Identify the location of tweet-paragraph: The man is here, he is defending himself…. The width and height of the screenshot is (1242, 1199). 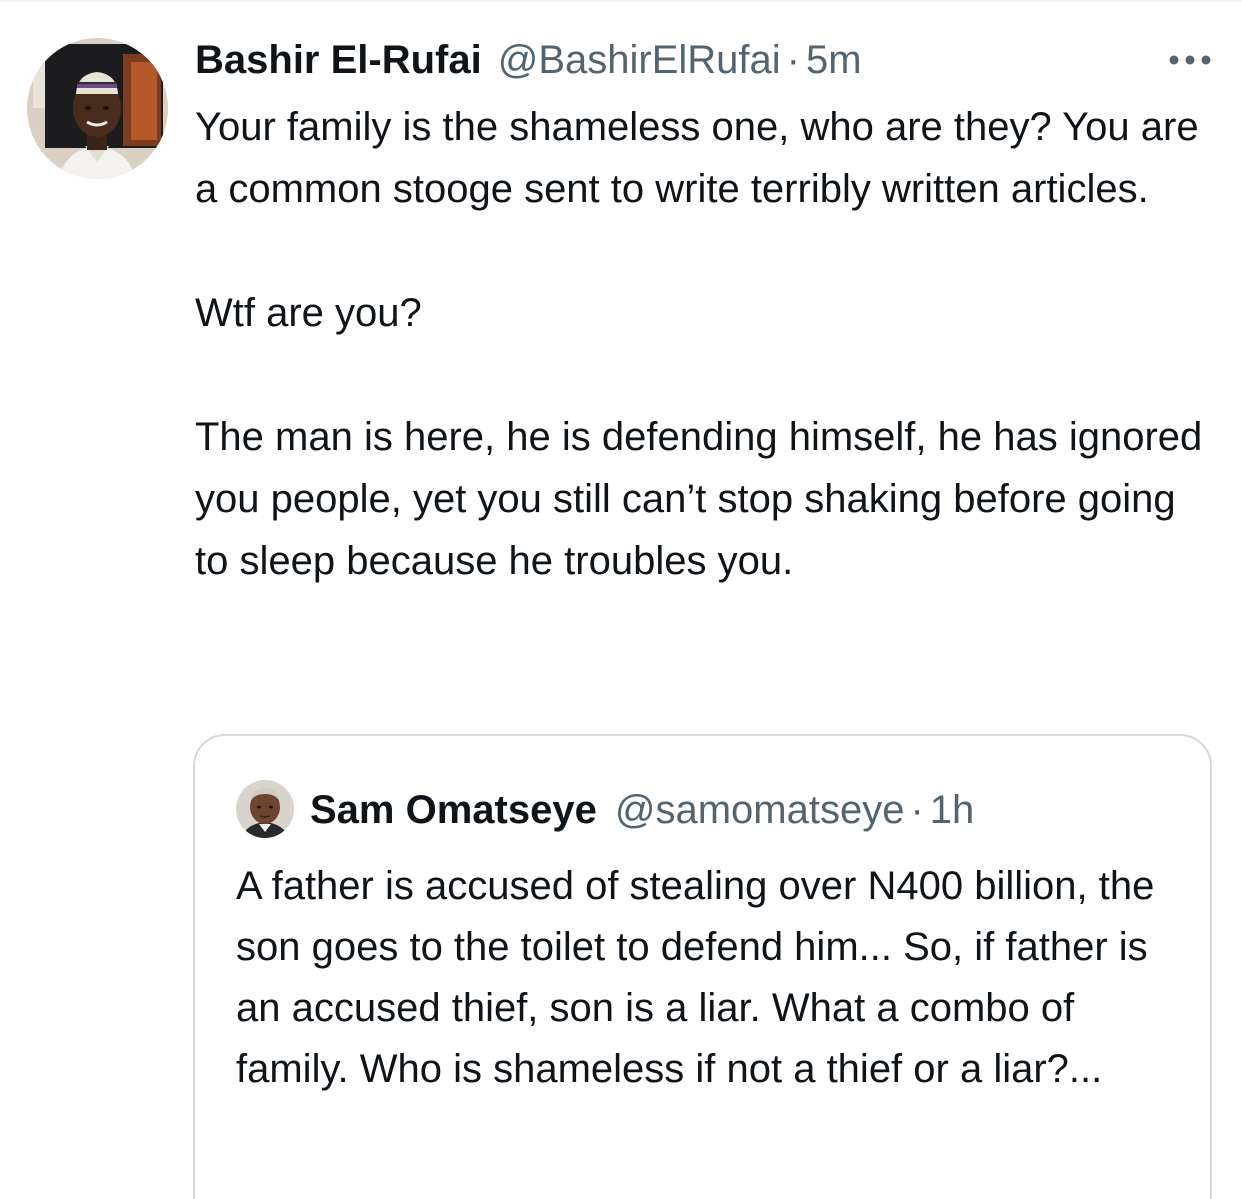
(699, 499).